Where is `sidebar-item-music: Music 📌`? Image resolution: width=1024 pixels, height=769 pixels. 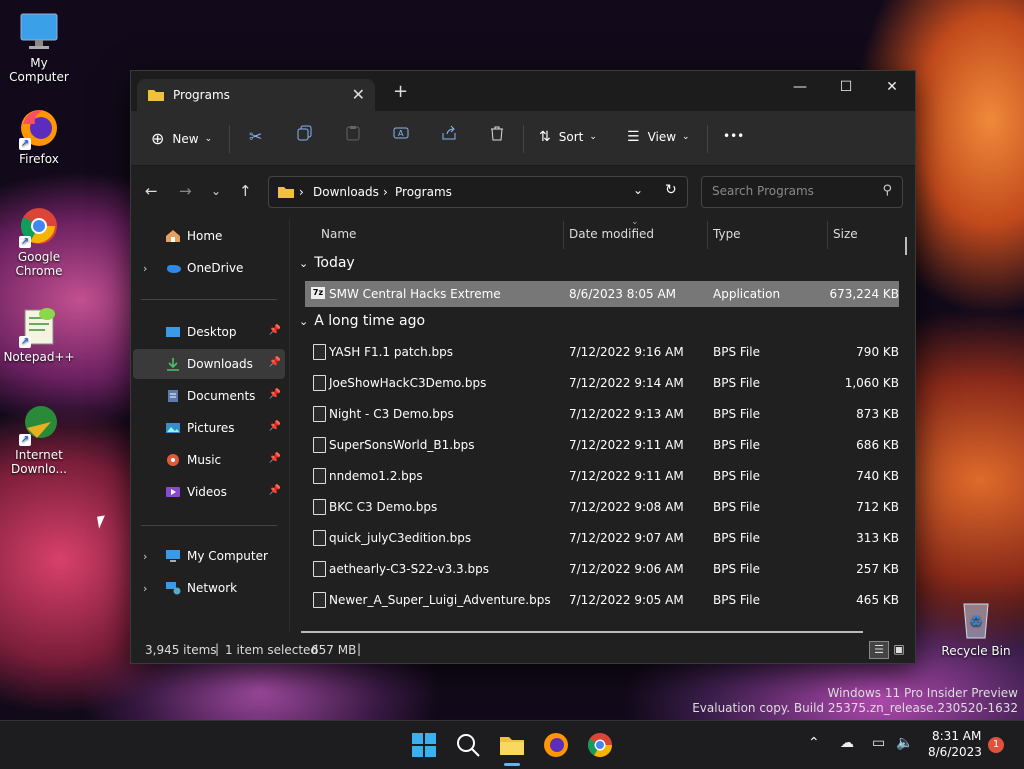
sidebar-item-music: Music 📌 is located at coordinates (209, 460).